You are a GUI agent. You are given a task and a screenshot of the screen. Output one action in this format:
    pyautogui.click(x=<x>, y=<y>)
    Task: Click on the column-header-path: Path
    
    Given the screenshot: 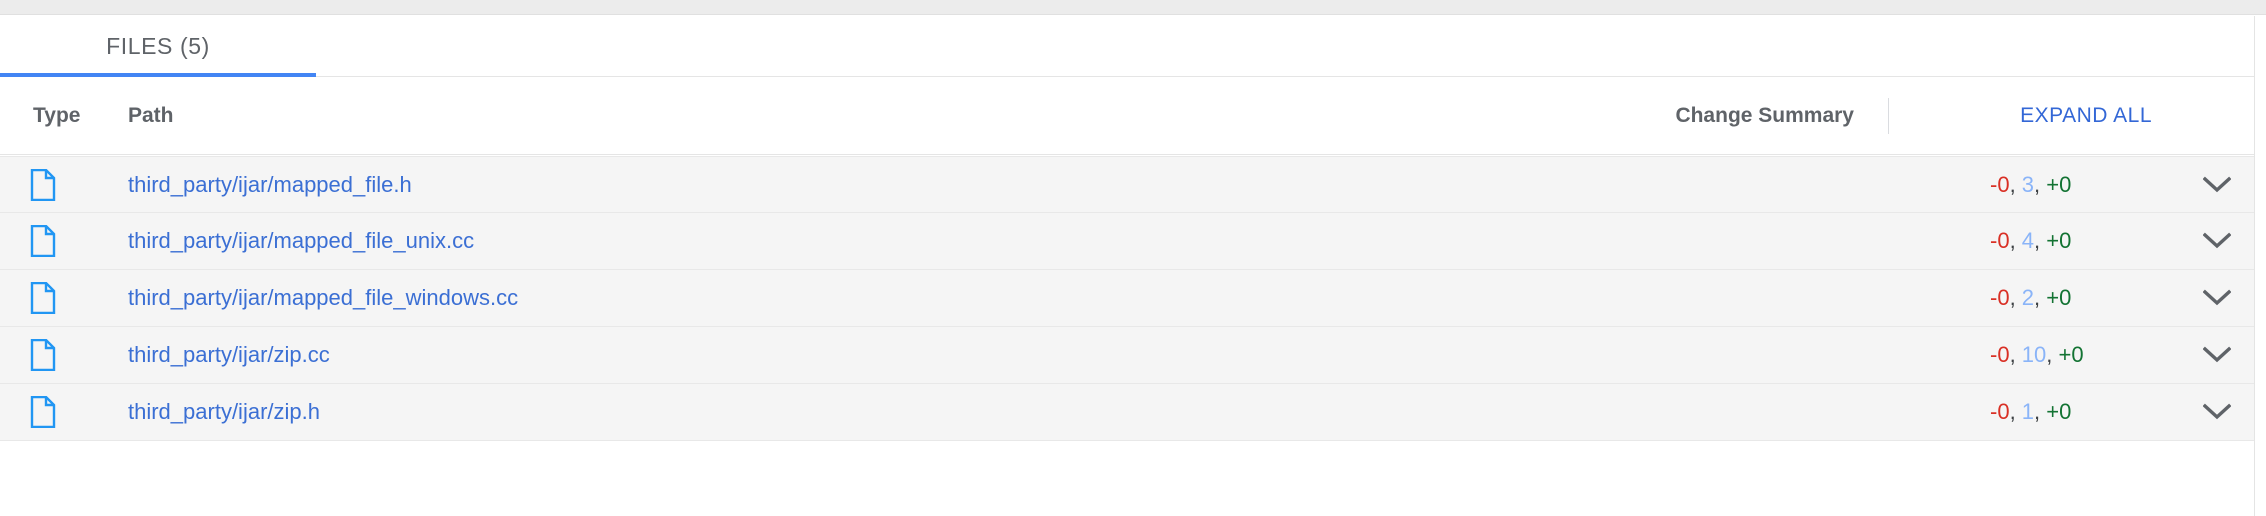 What is the action you would take?
    pyautogui.click(x=151, y=115)
    